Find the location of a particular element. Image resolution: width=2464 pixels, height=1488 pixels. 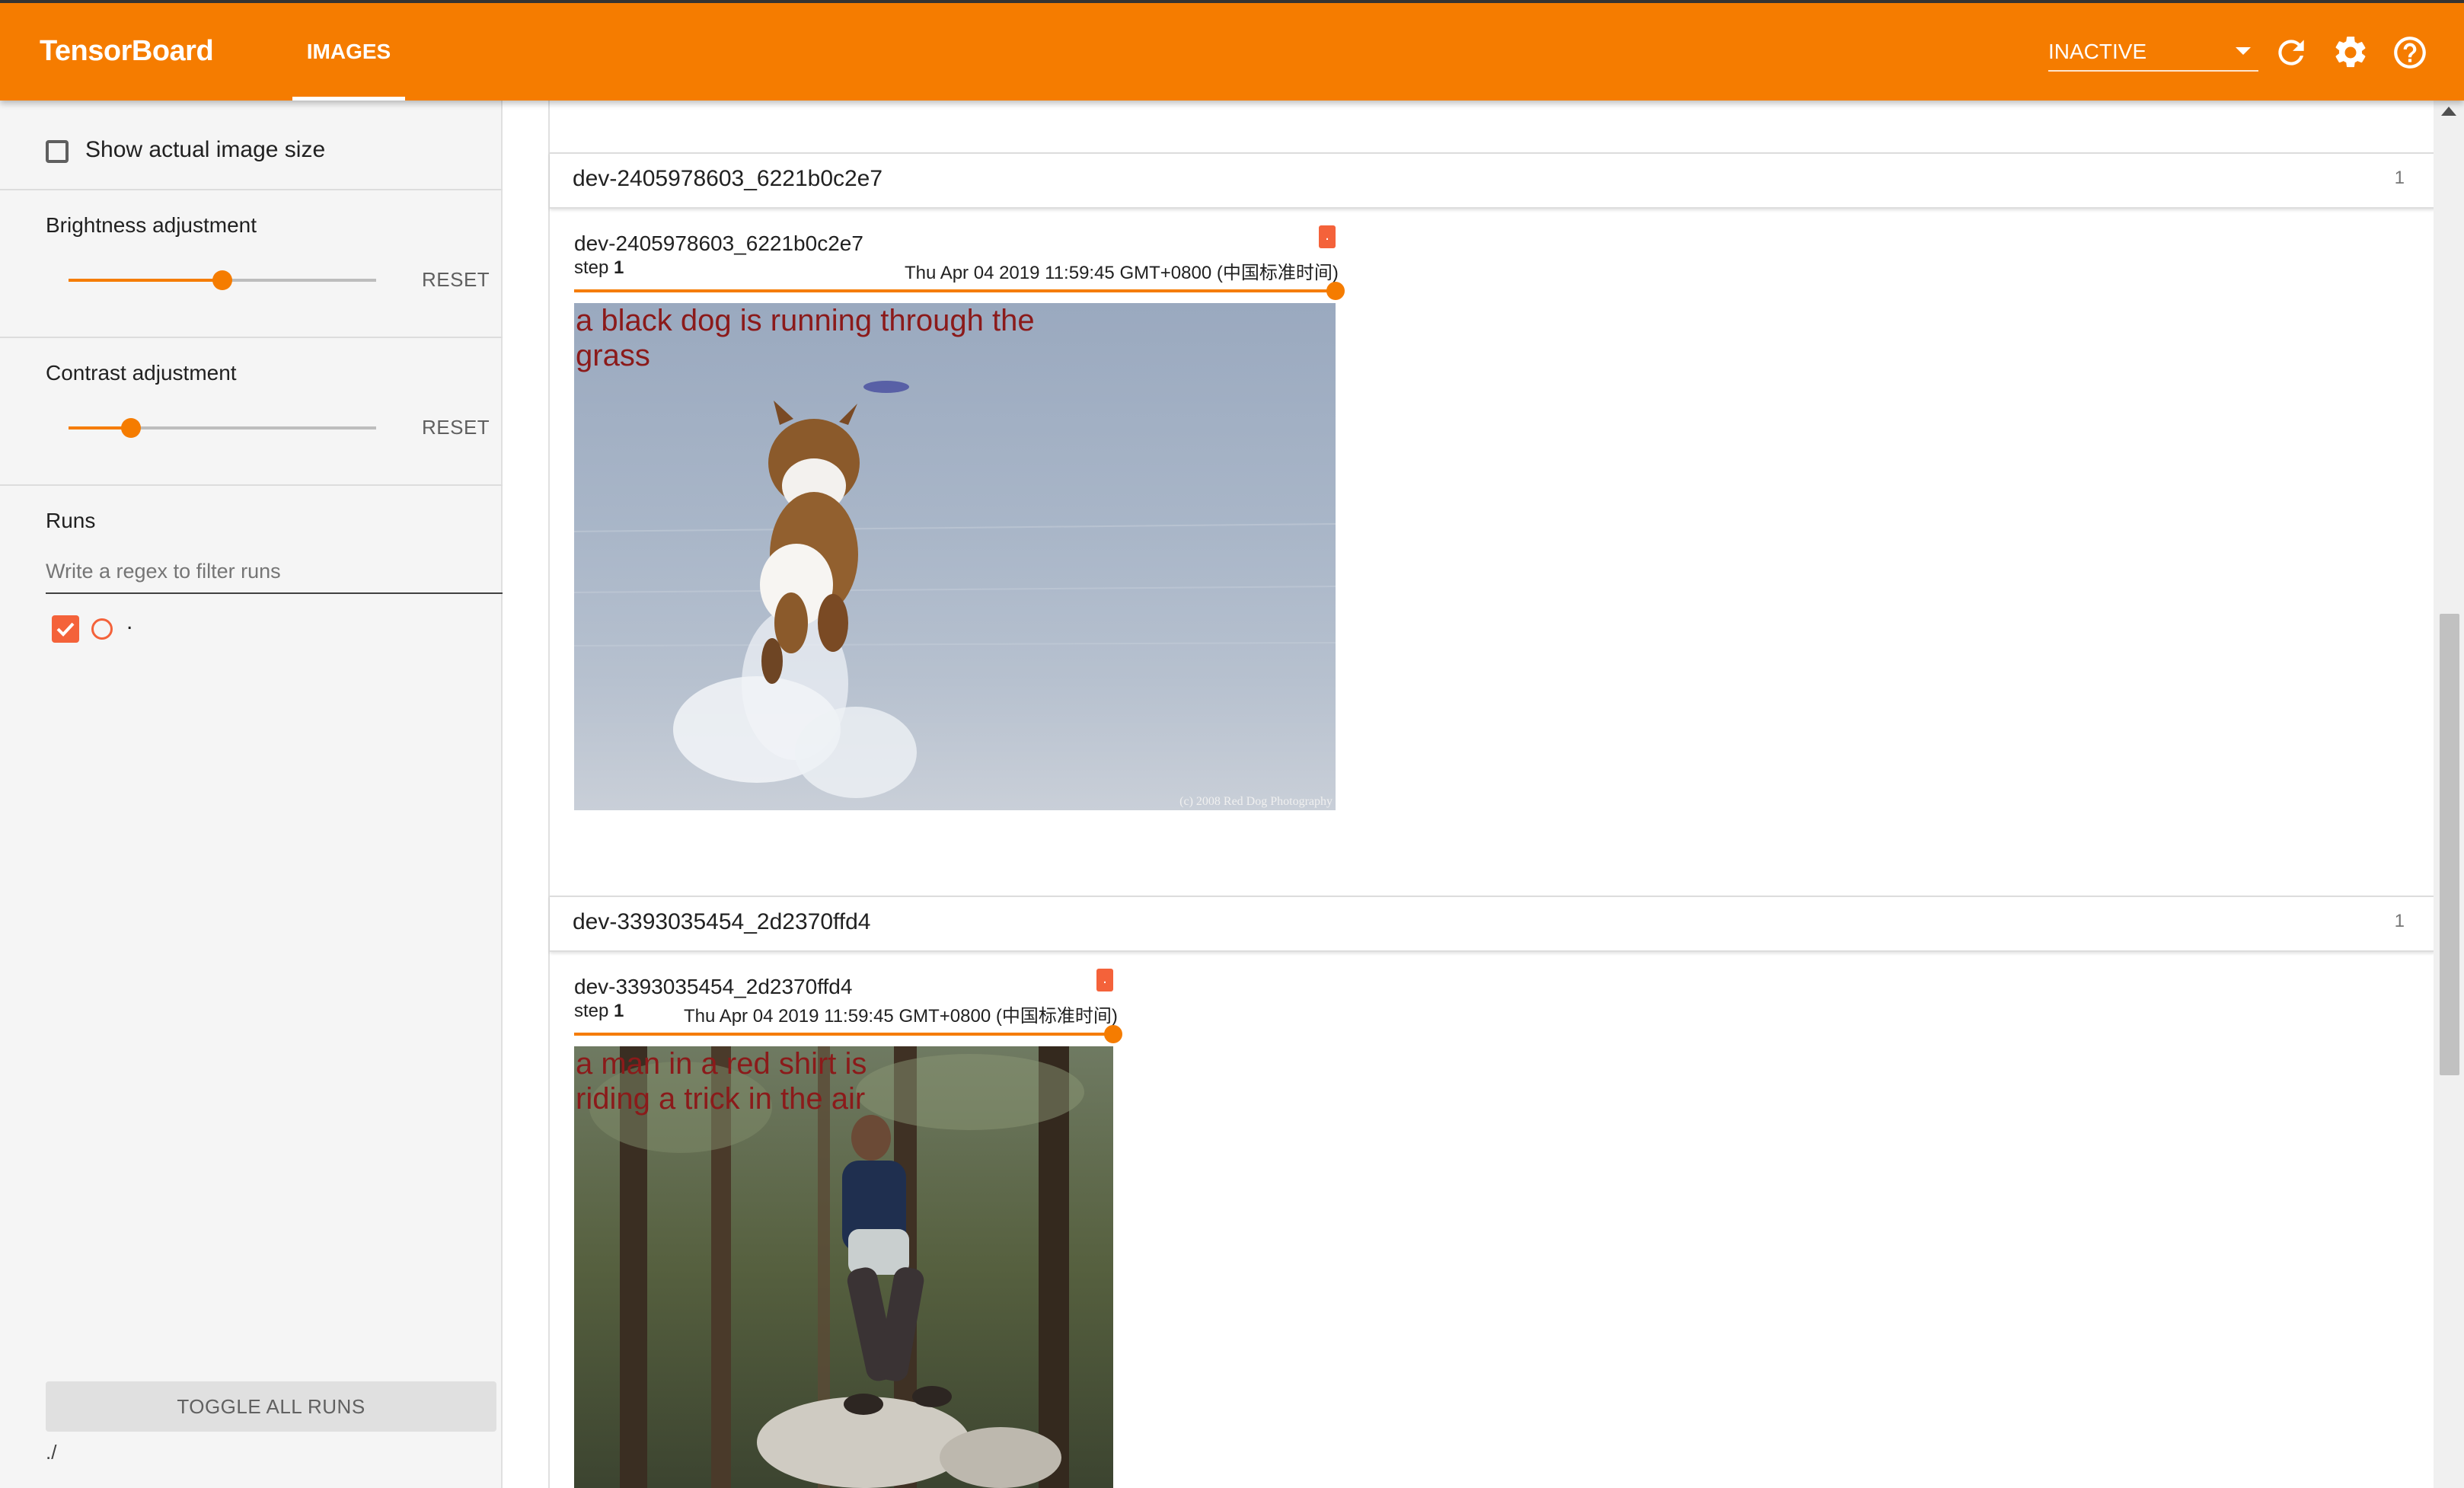

run-name: . is located at coordinates (129, 621).